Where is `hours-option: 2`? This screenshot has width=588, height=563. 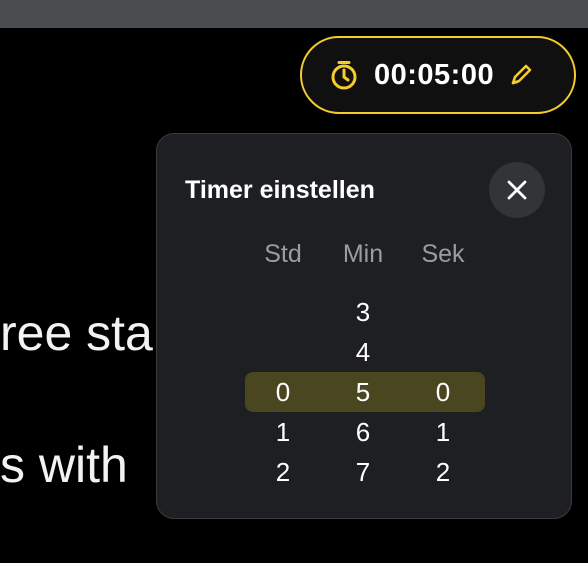 hours-option: 2 is located at coordinates (283, 472).